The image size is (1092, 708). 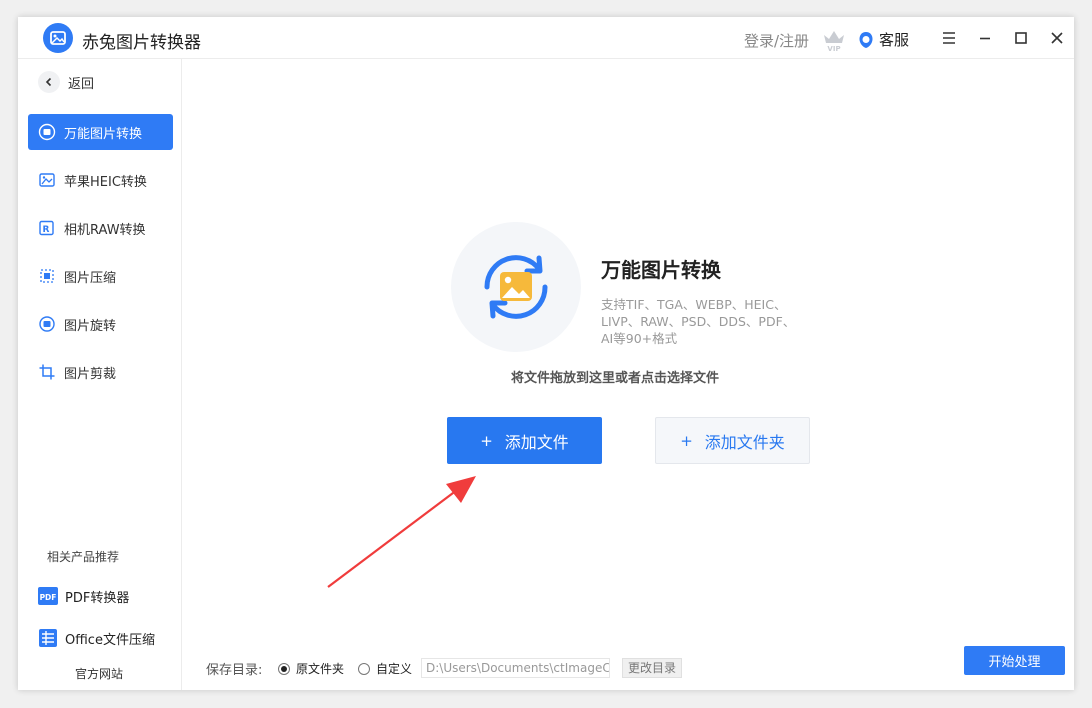 What do you see at coordinates (47, 180) in the screenshot?
I see `heic-icon` at bounding box center [47, 180].